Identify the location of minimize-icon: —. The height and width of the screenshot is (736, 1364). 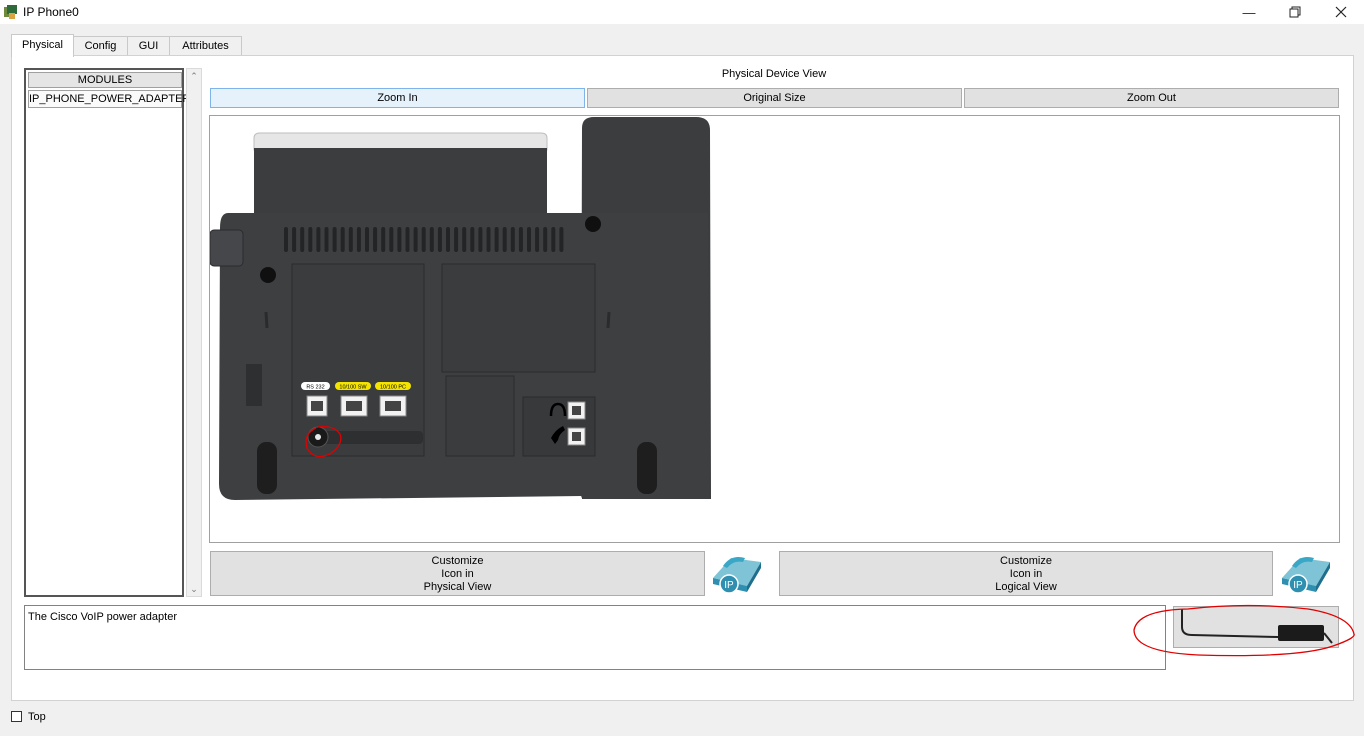
(1249, 12).